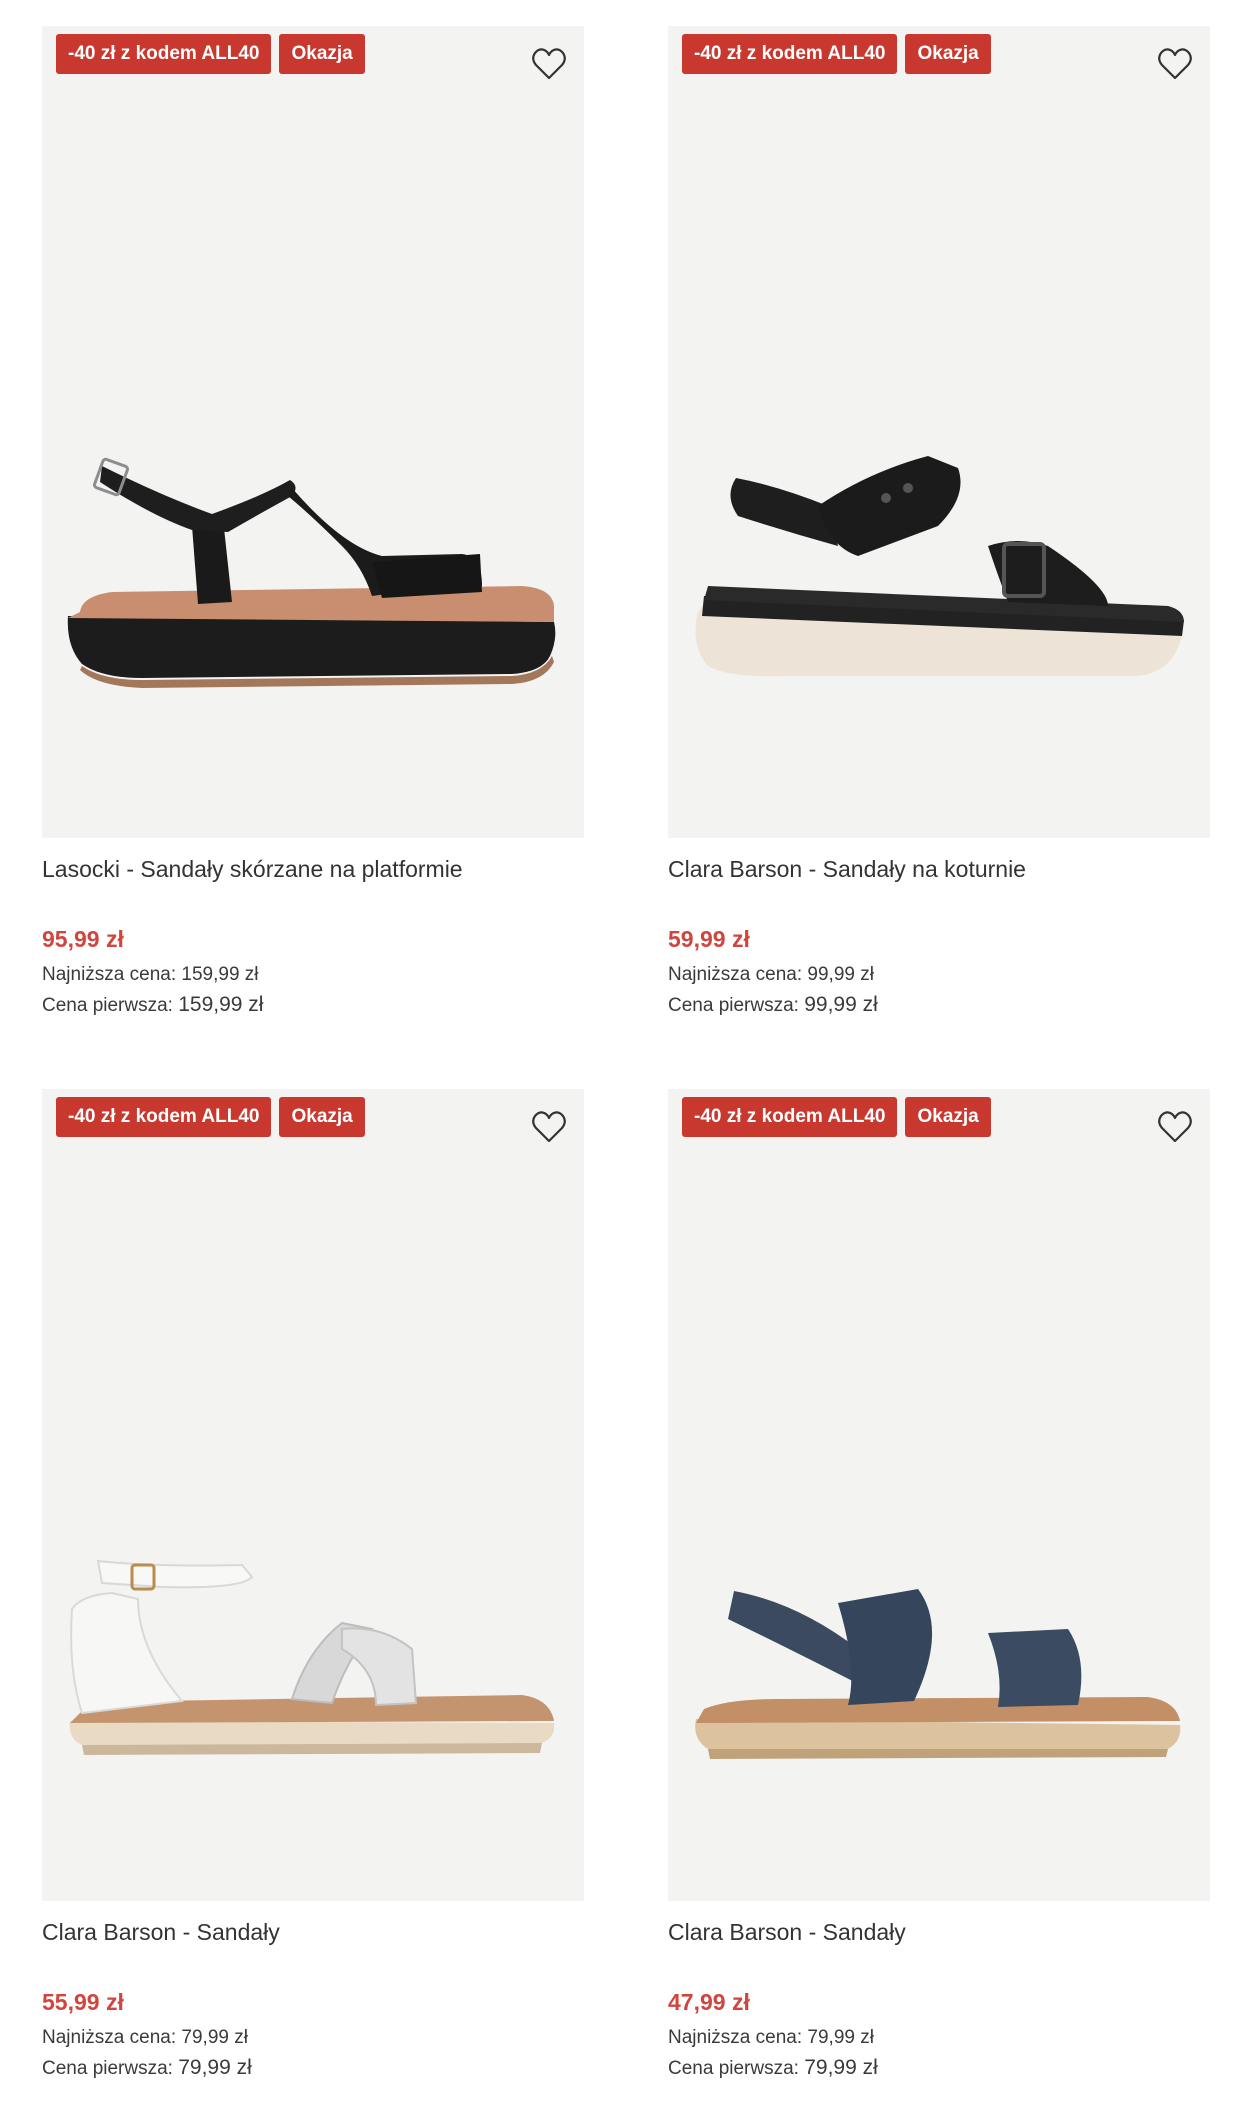  I want to click on product-title: Lasocki - Sandały skórzane na platformie, so click(313, 869).